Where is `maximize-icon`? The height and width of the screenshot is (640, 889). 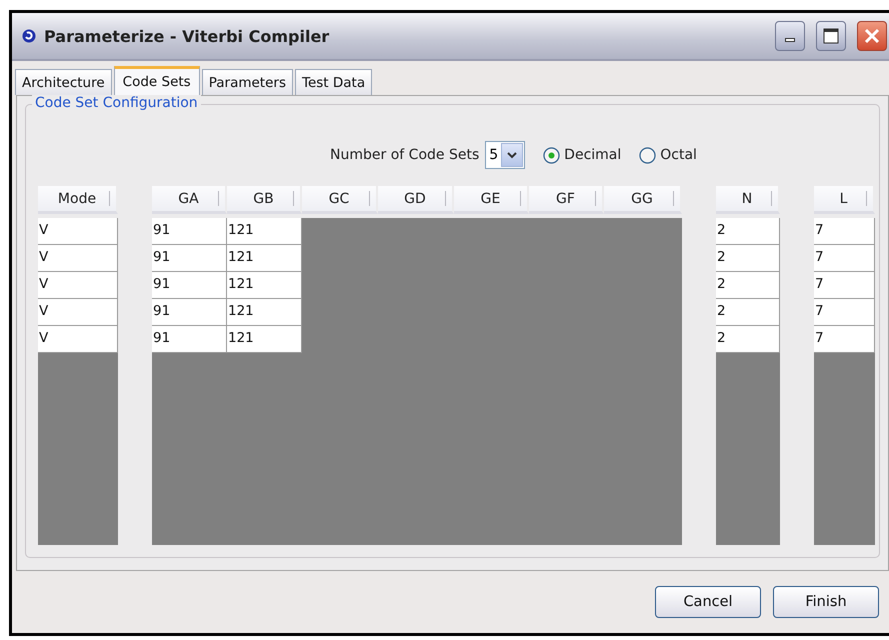 maximize-icon is located at coordinates (831, 36).